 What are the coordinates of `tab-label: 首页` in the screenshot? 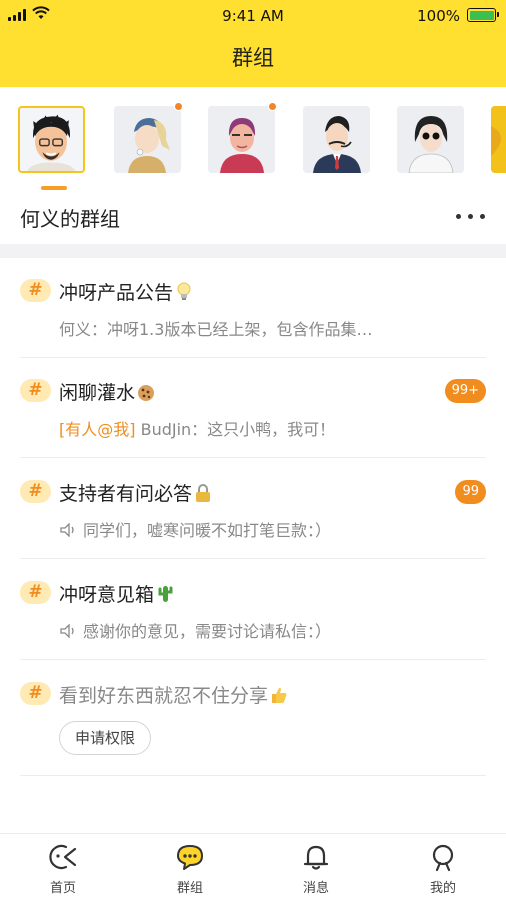 It's located at (63, 886).